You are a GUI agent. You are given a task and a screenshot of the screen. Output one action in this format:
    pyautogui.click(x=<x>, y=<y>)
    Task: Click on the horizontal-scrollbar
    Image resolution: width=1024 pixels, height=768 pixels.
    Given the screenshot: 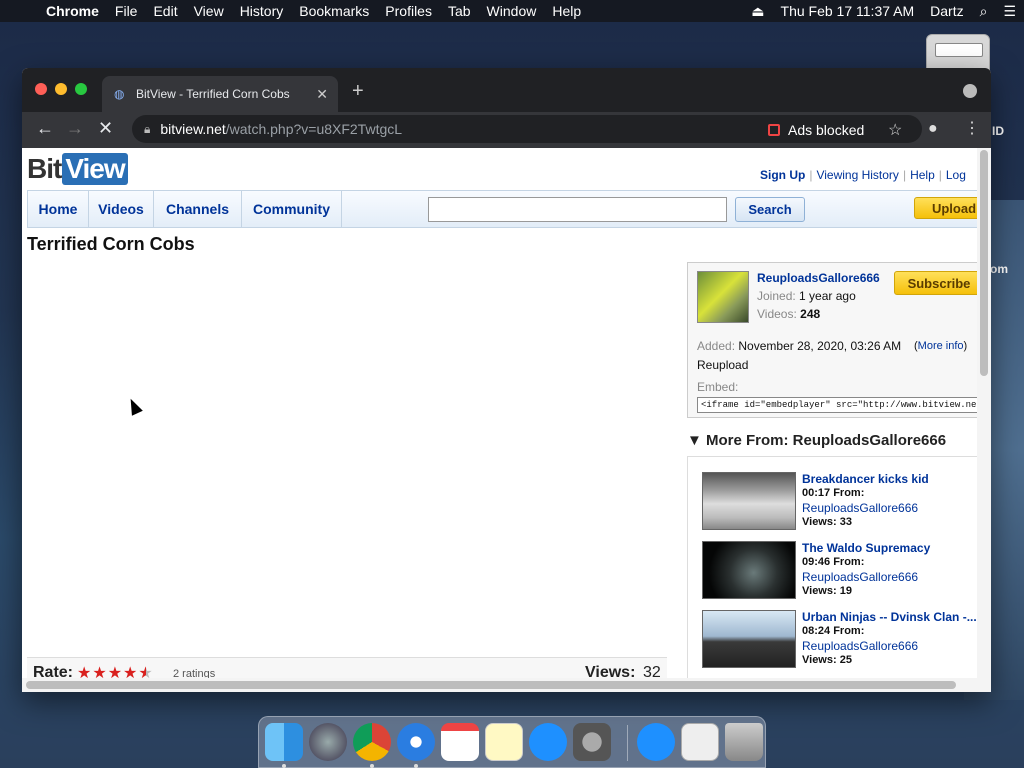 What is the action you would take?
    pyautogui.click(x=499, y=685)
    